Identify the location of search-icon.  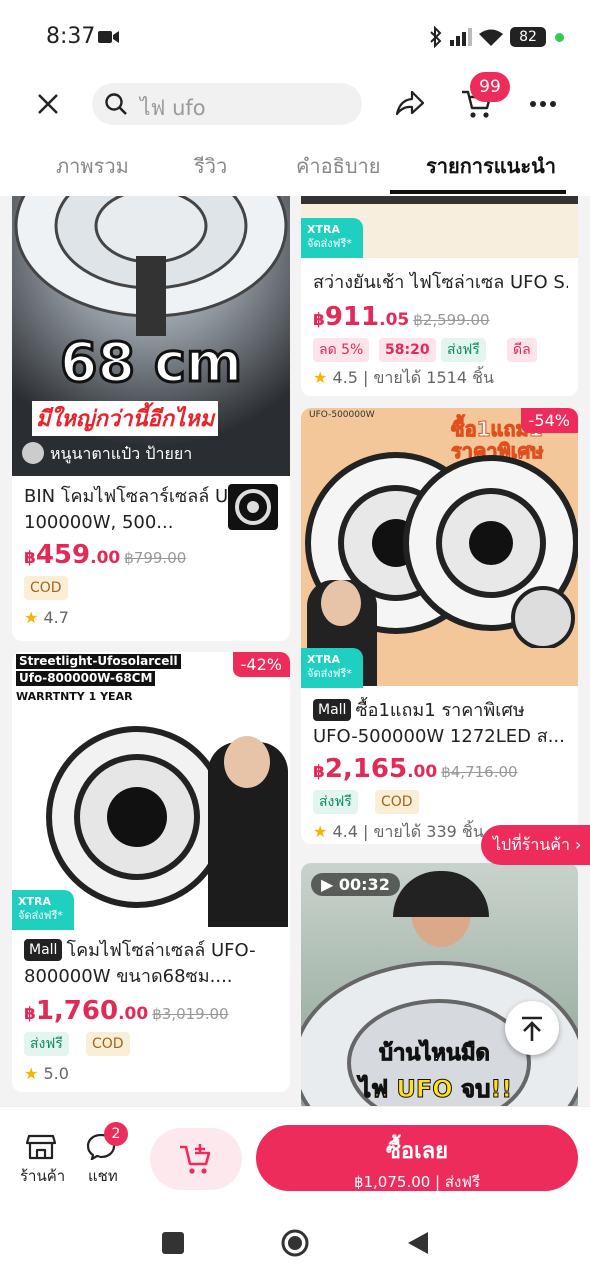
(116, 104).